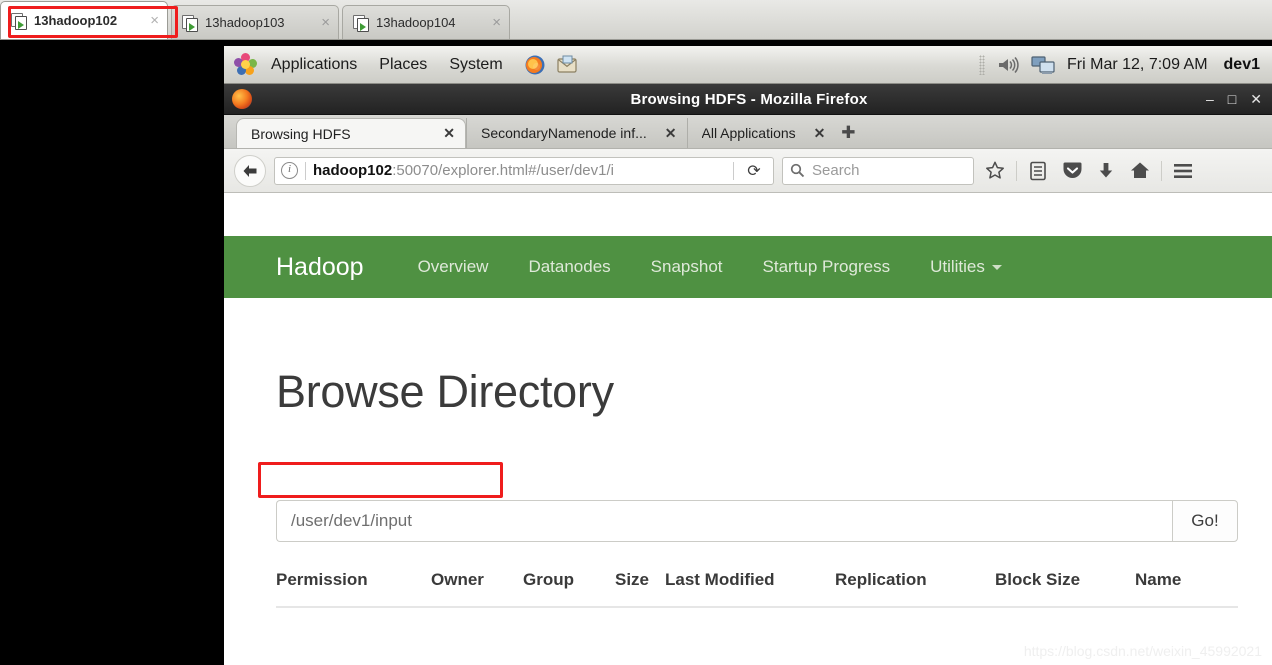 This screenshot has height=665, width=1272. I want to click on bookmark-star-icon, so click(995, 171).